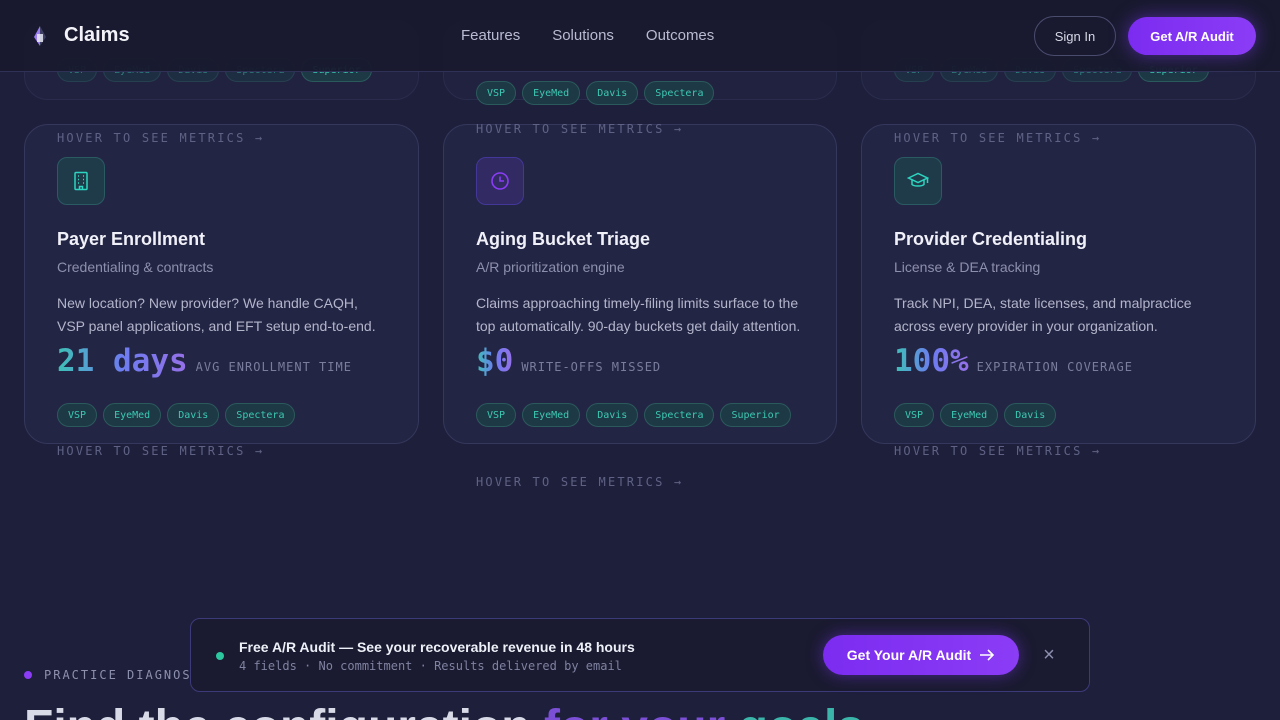 The height and width of the screenshot is (720, 1280). I want to click on building-icon, so click(81, 181).